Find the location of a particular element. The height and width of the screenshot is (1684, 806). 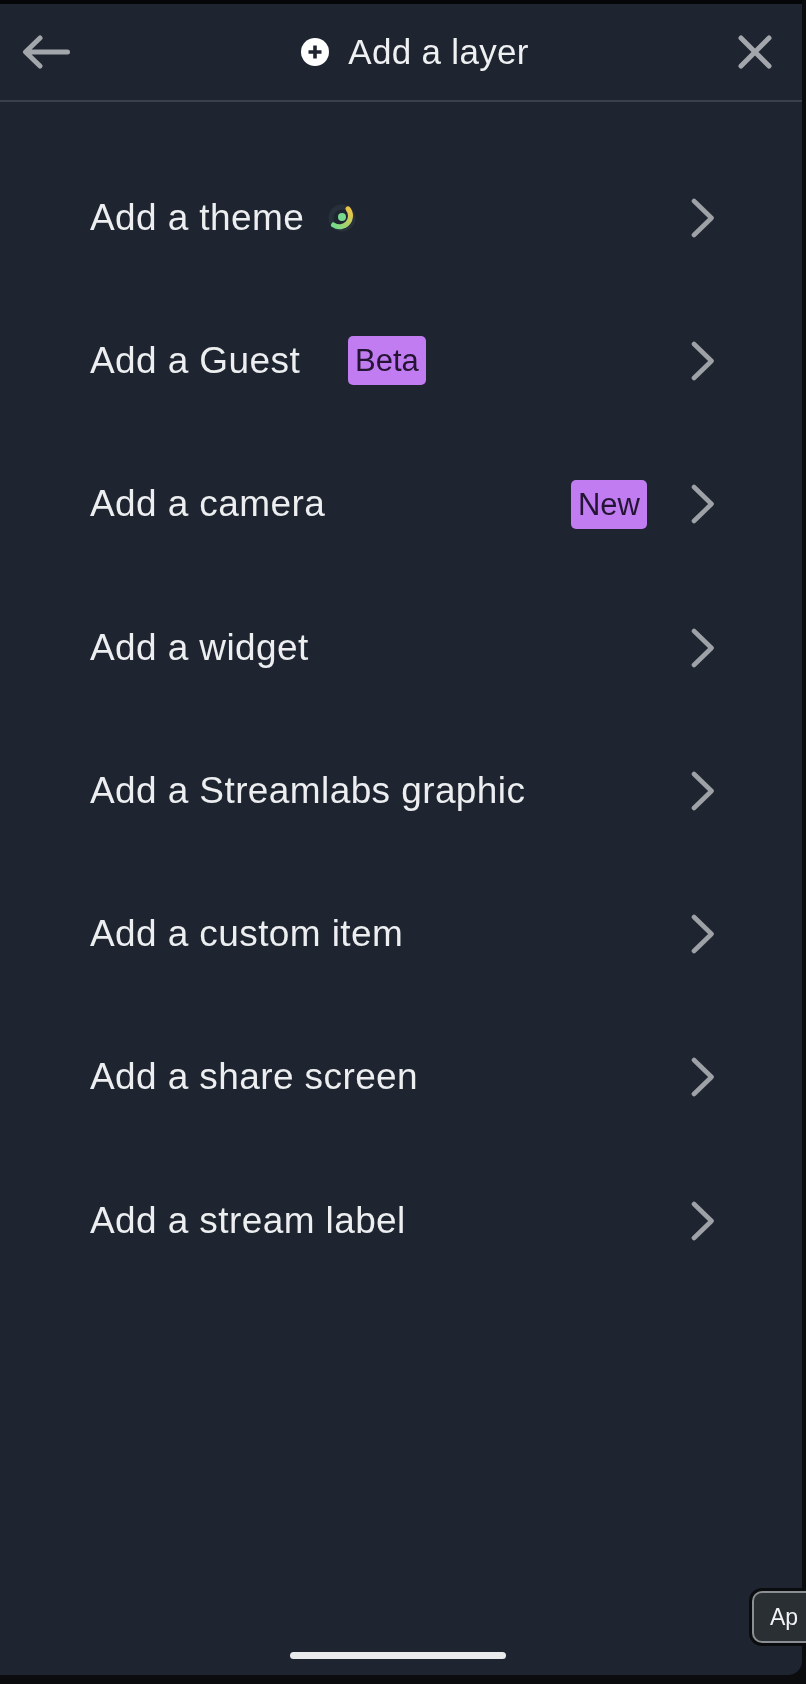

back-arrow-icon is located at coordinates (46, 52).